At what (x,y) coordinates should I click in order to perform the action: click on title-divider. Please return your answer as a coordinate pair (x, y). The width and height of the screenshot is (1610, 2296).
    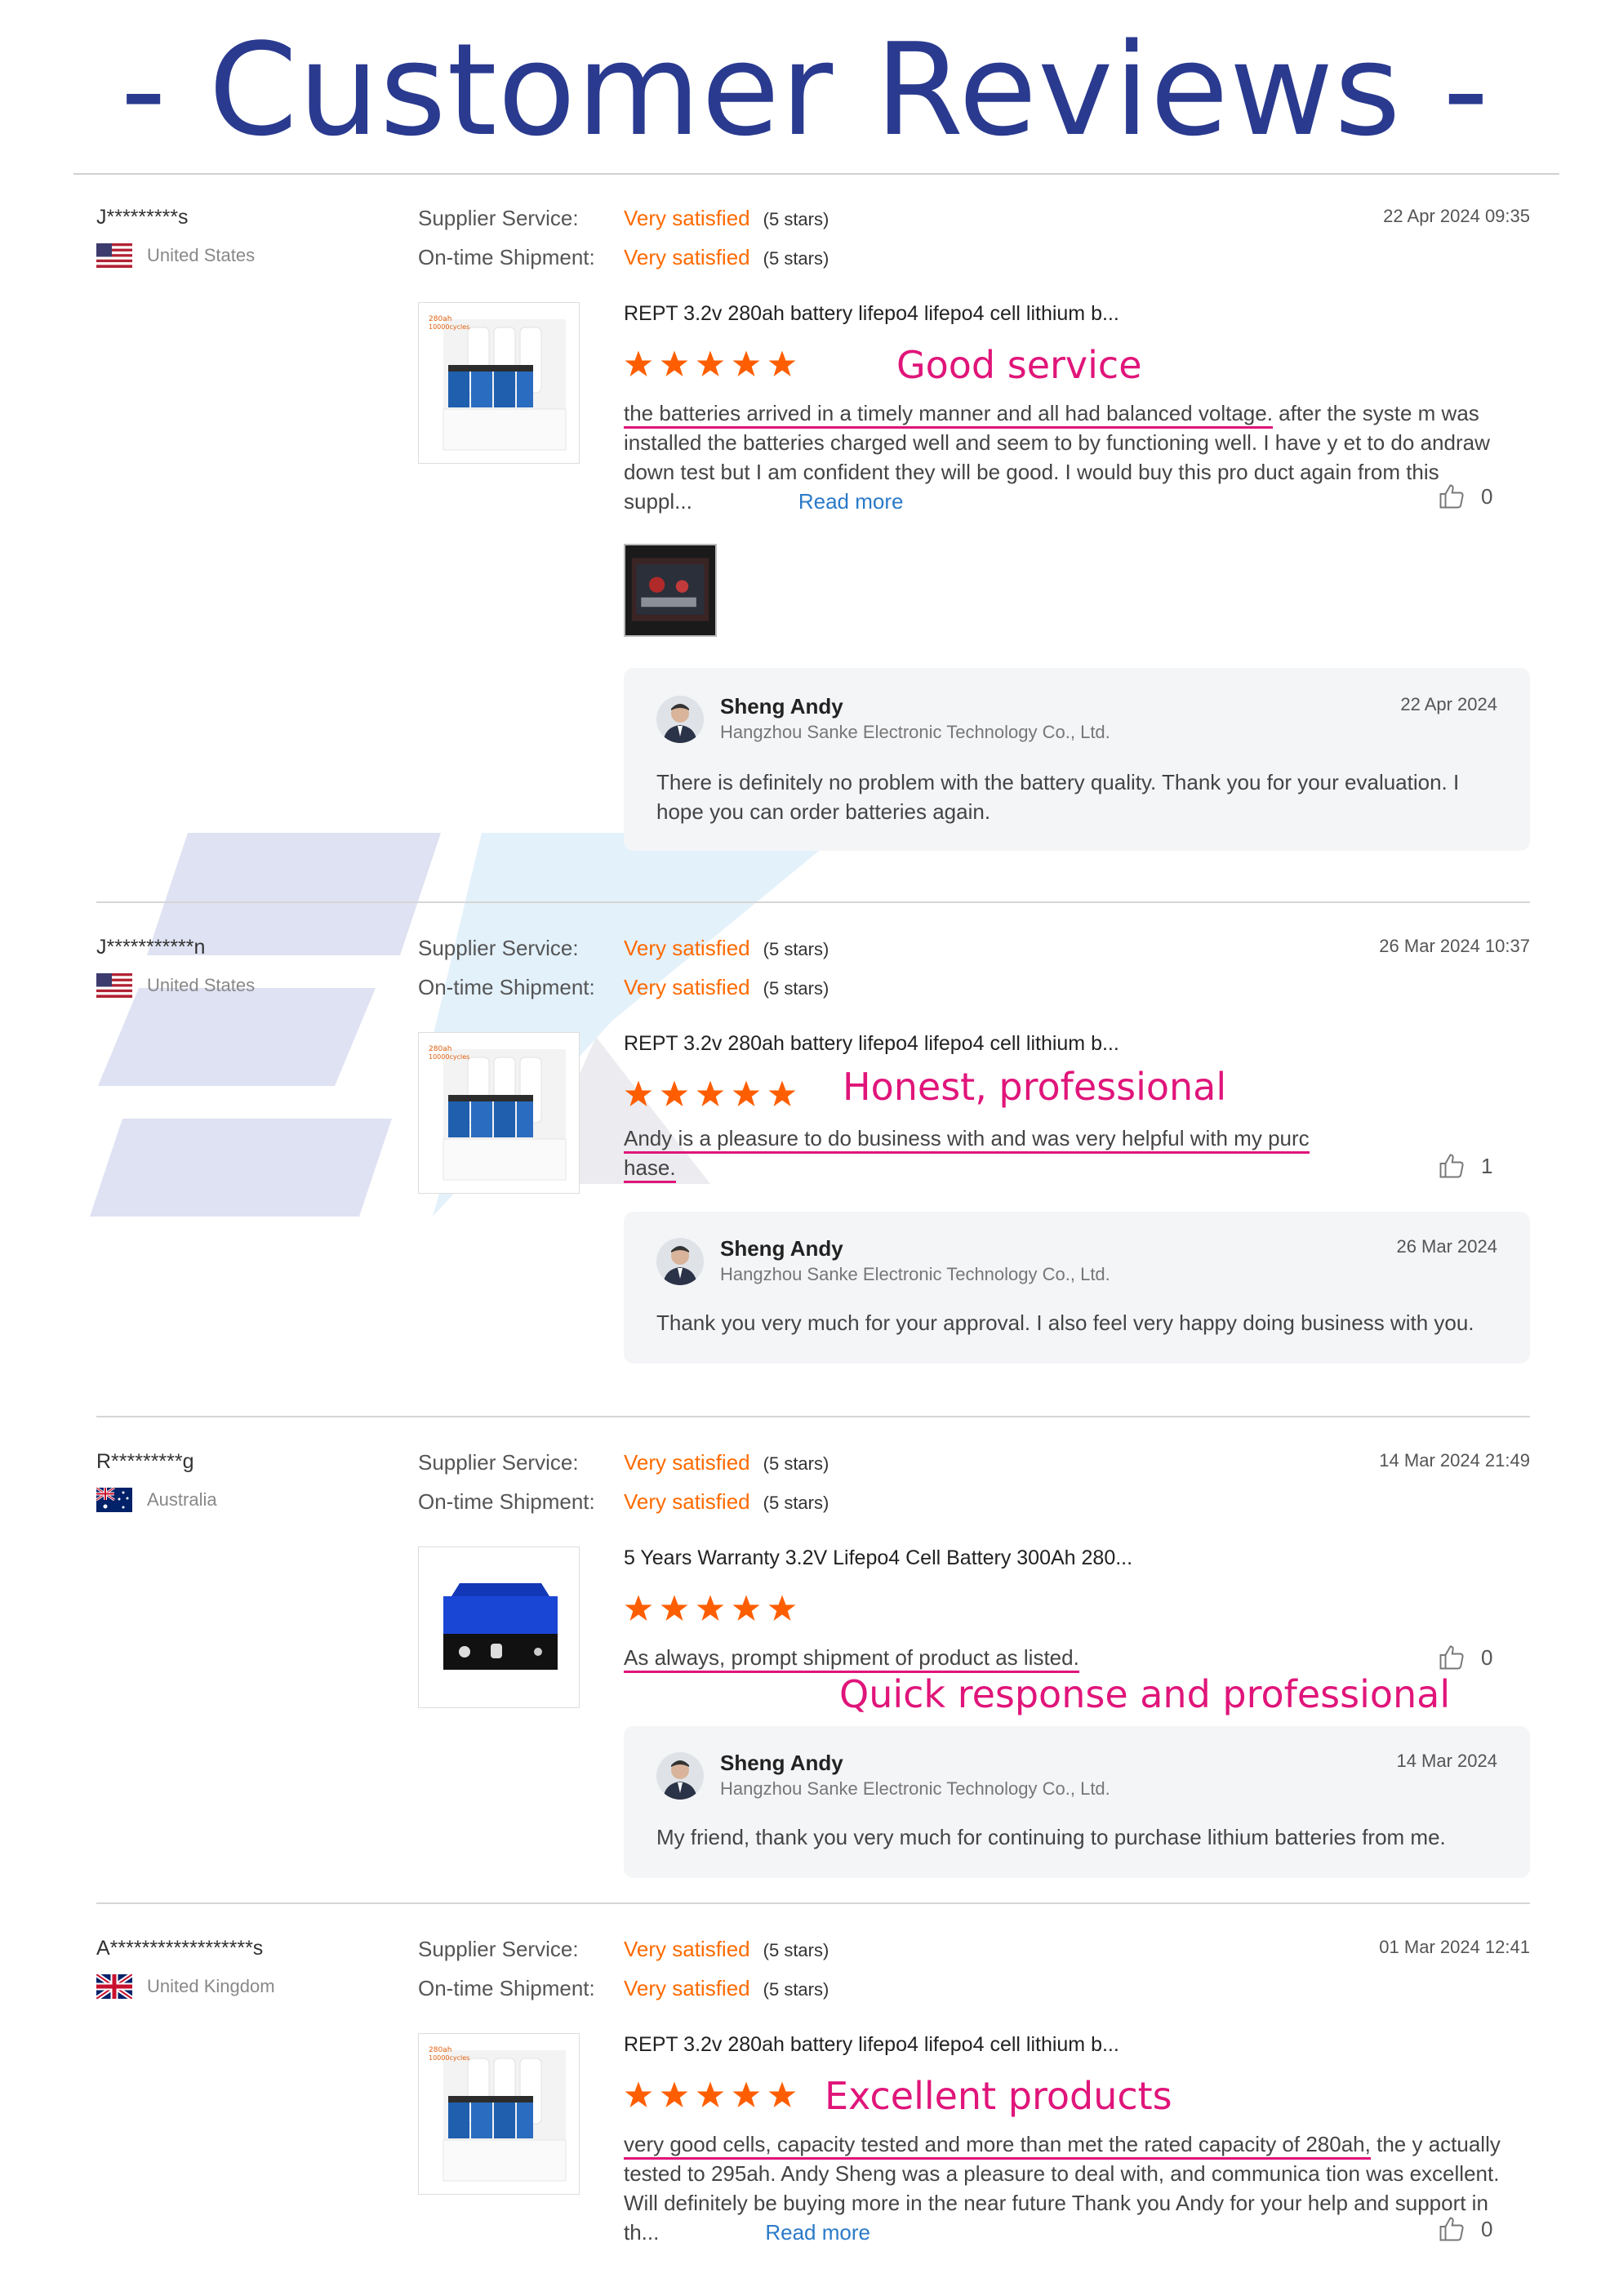
    Looking at the image, I should click on (816, 174).